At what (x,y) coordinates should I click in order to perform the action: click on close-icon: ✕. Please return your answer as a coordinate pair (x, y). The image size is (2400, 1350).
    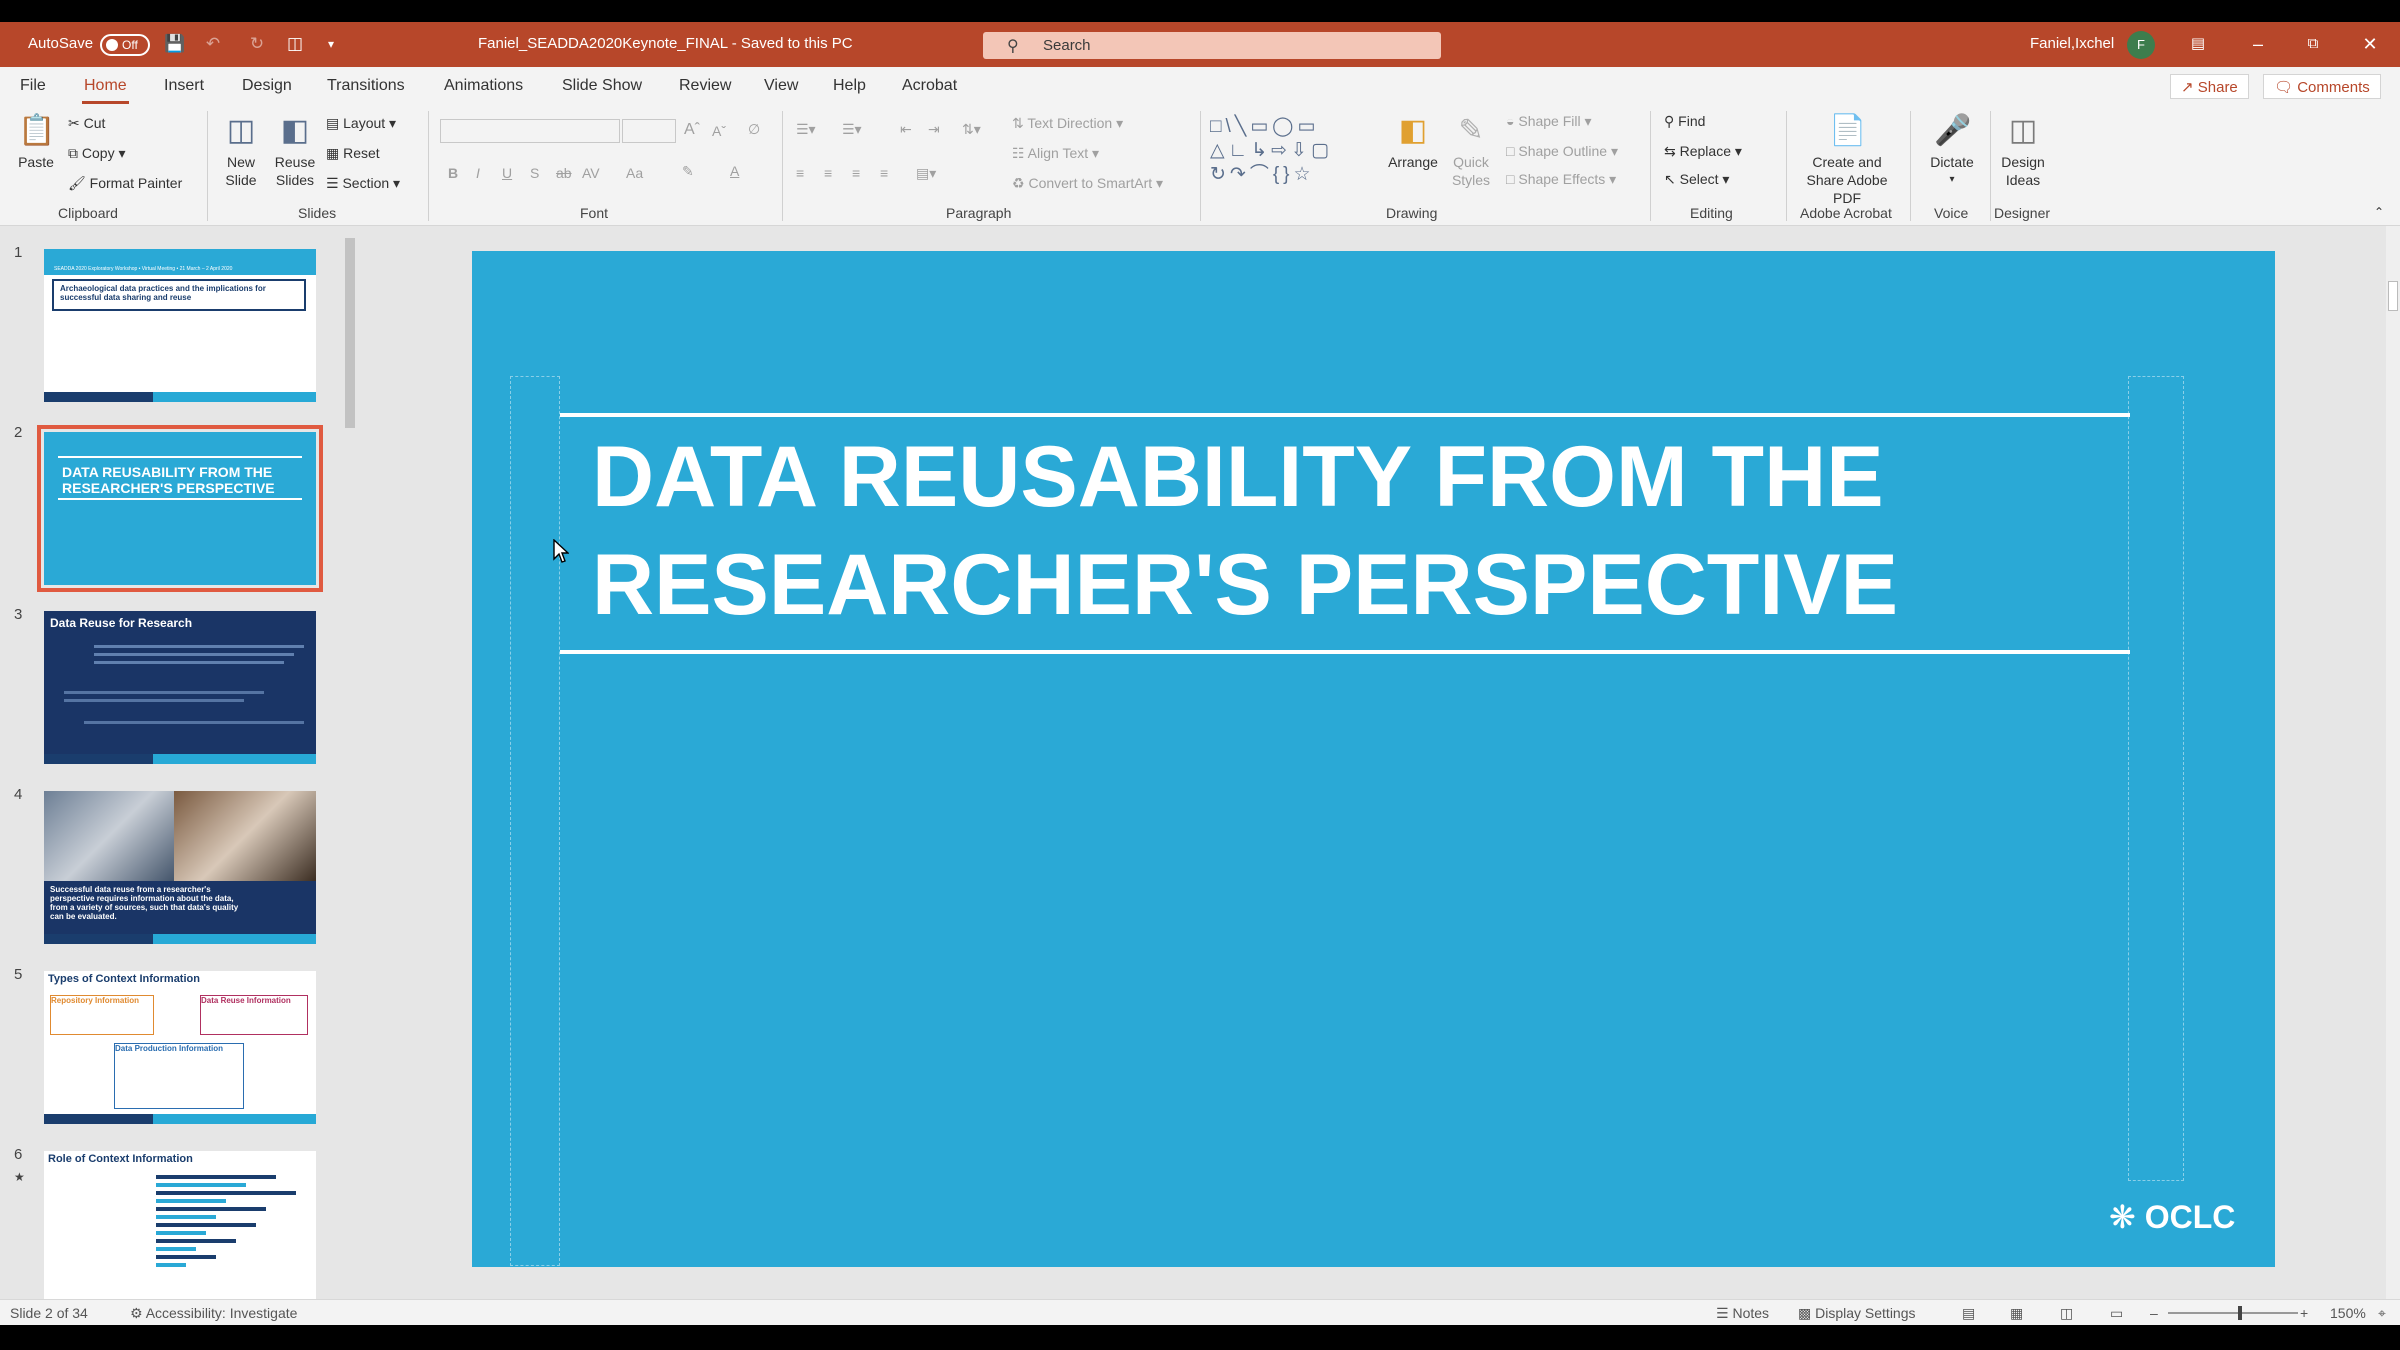
    Looking at the image, I should click on (2370, 44).